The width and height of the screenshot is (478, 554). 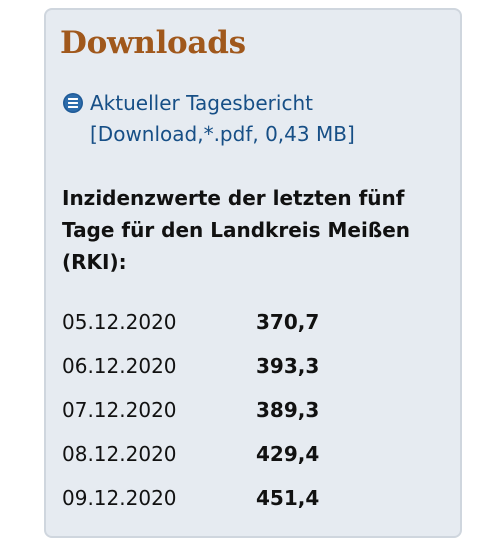 I want to click on table-row: 07.12.2020 389,3, so click(x=212, y=410).